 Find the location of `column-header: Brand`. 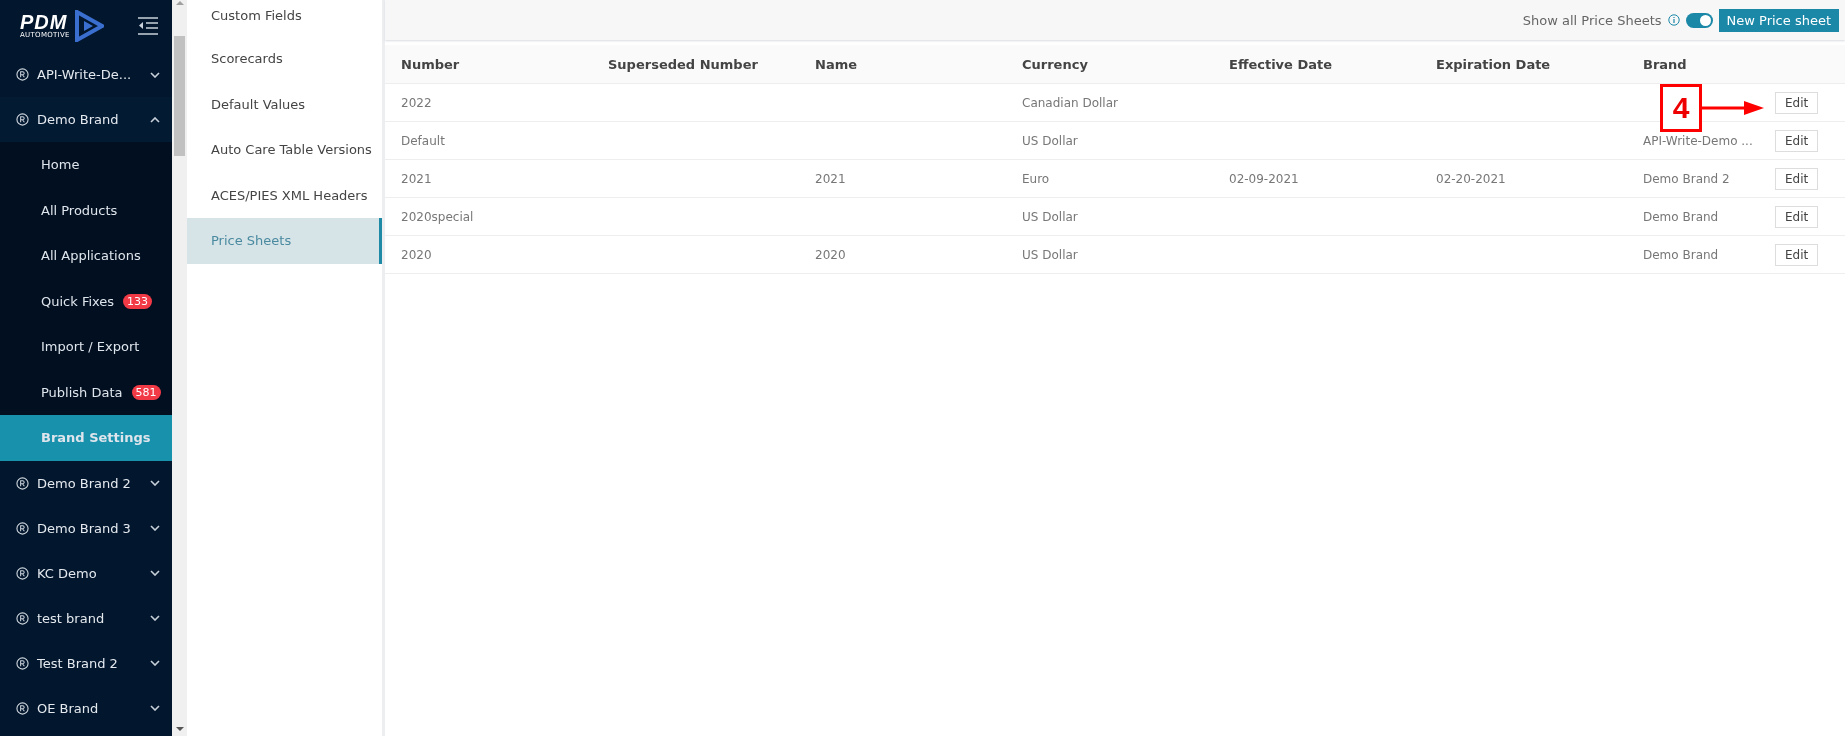

column-header: Brand is located at coordinates (1665, 64).